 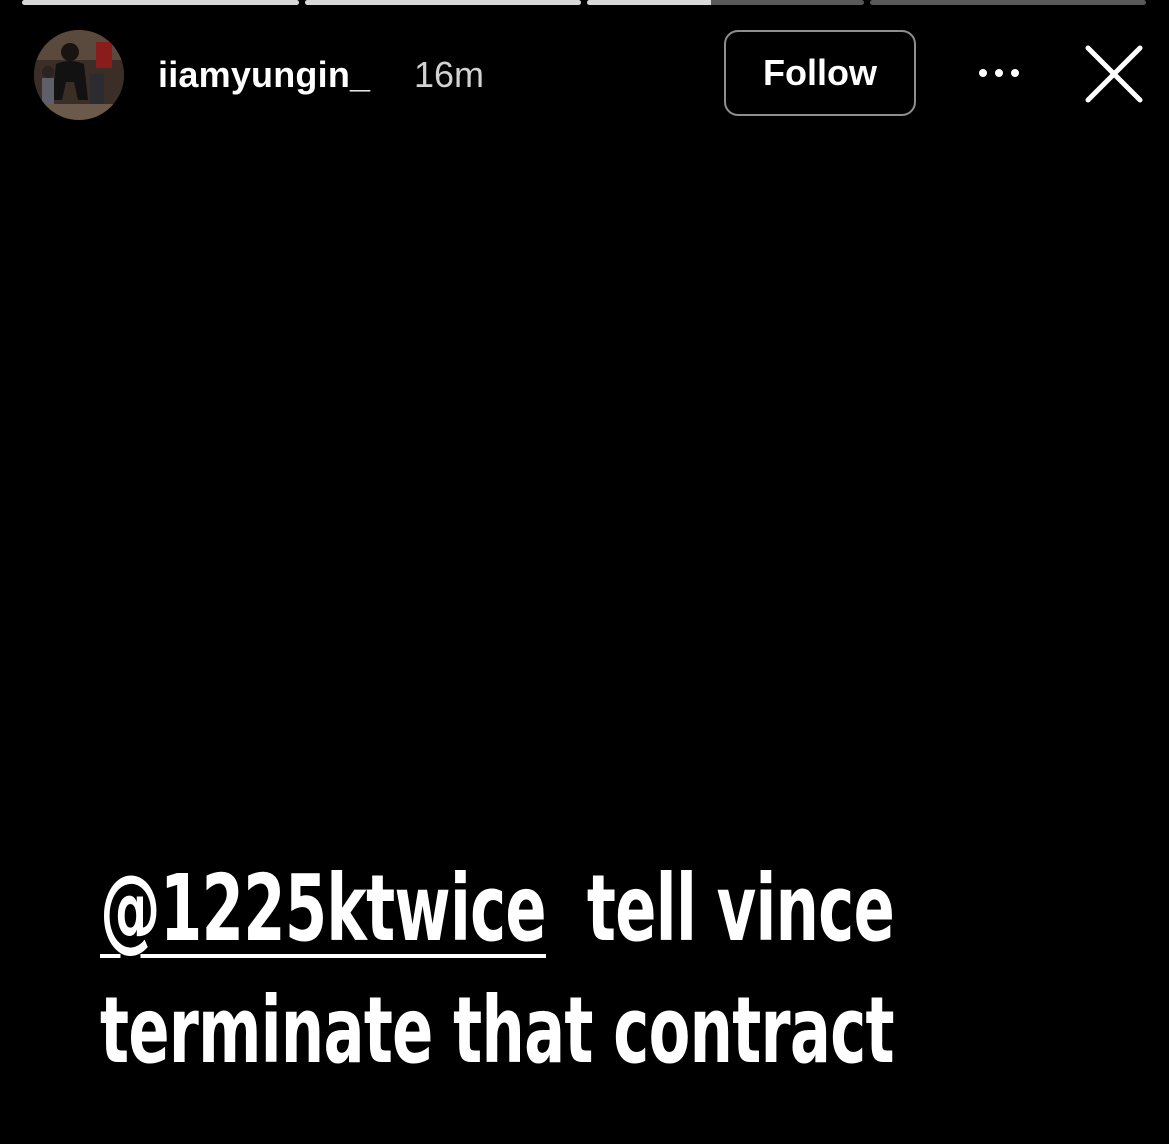 What do you see at coordinates (590, 75) in the screenshot?
I see `story-header: iiamyungin_ 16m Follow` at bounding box center [590, 75].